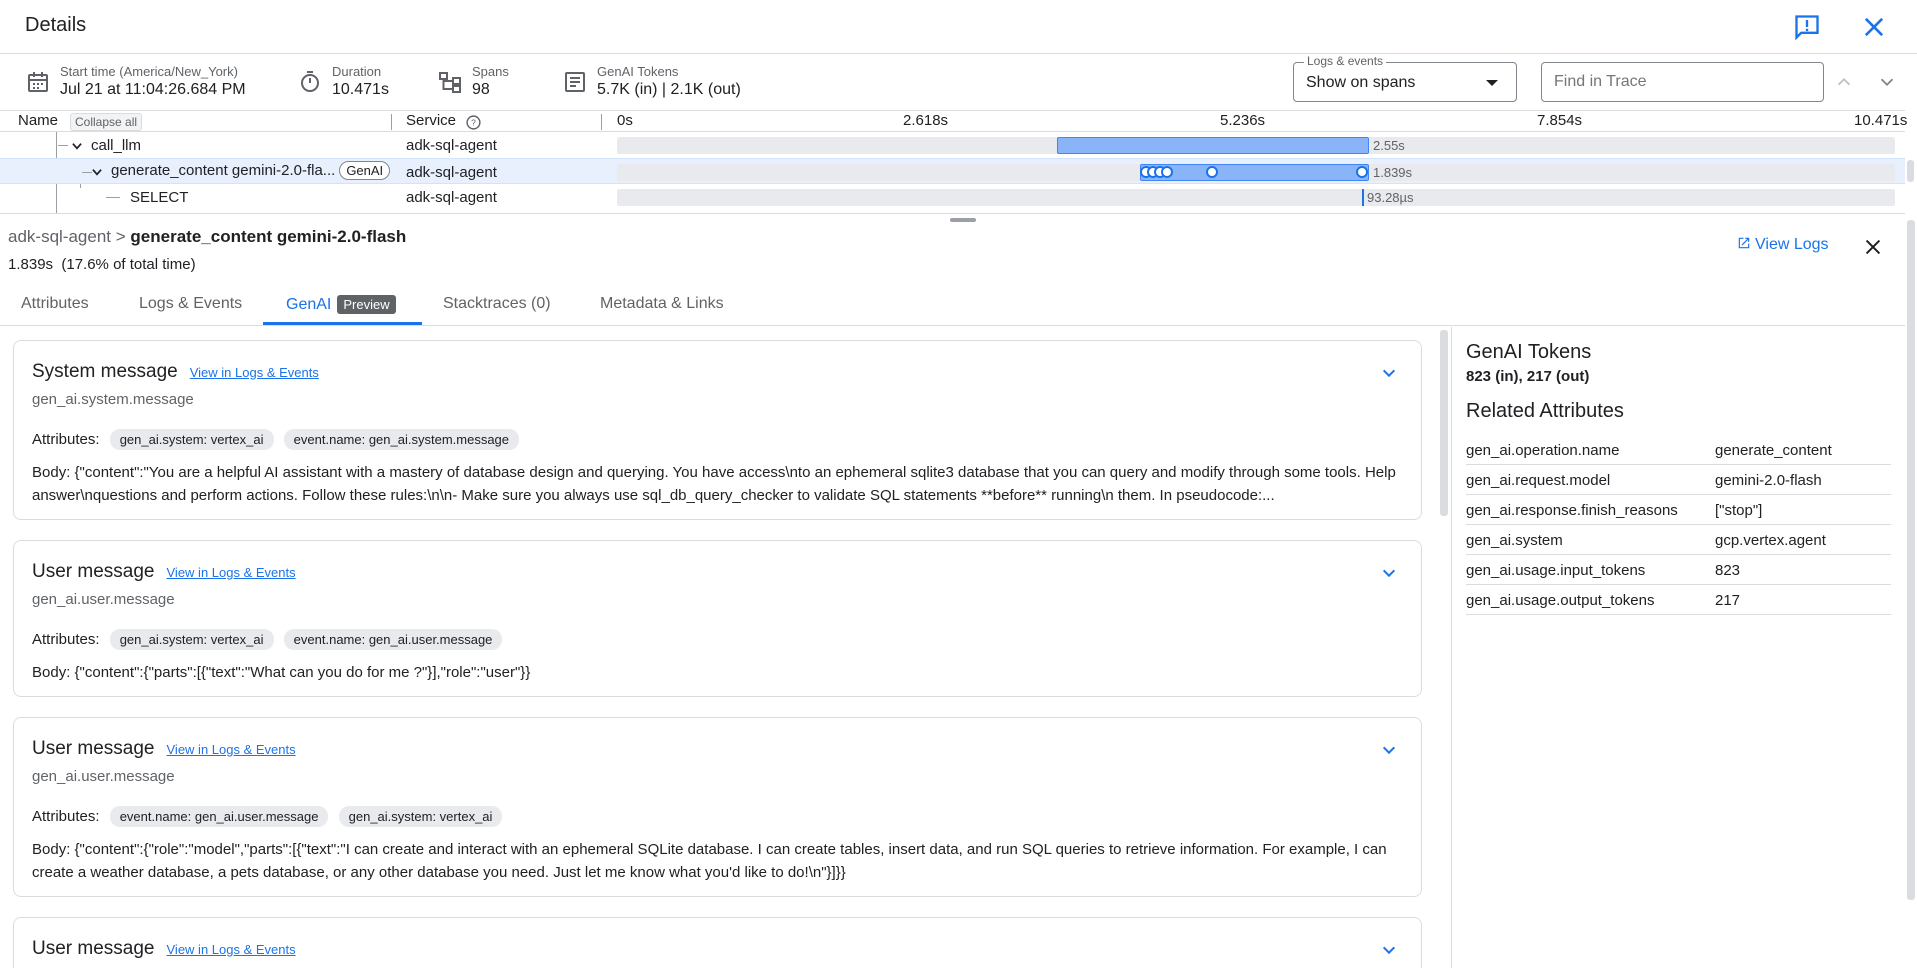 The height and width of the screenshot is (968, 1917). What do you see at coordinates (365, 170) in the screenshot?
I see `genai-chip: GenAI` at bounding box center [365, 170].